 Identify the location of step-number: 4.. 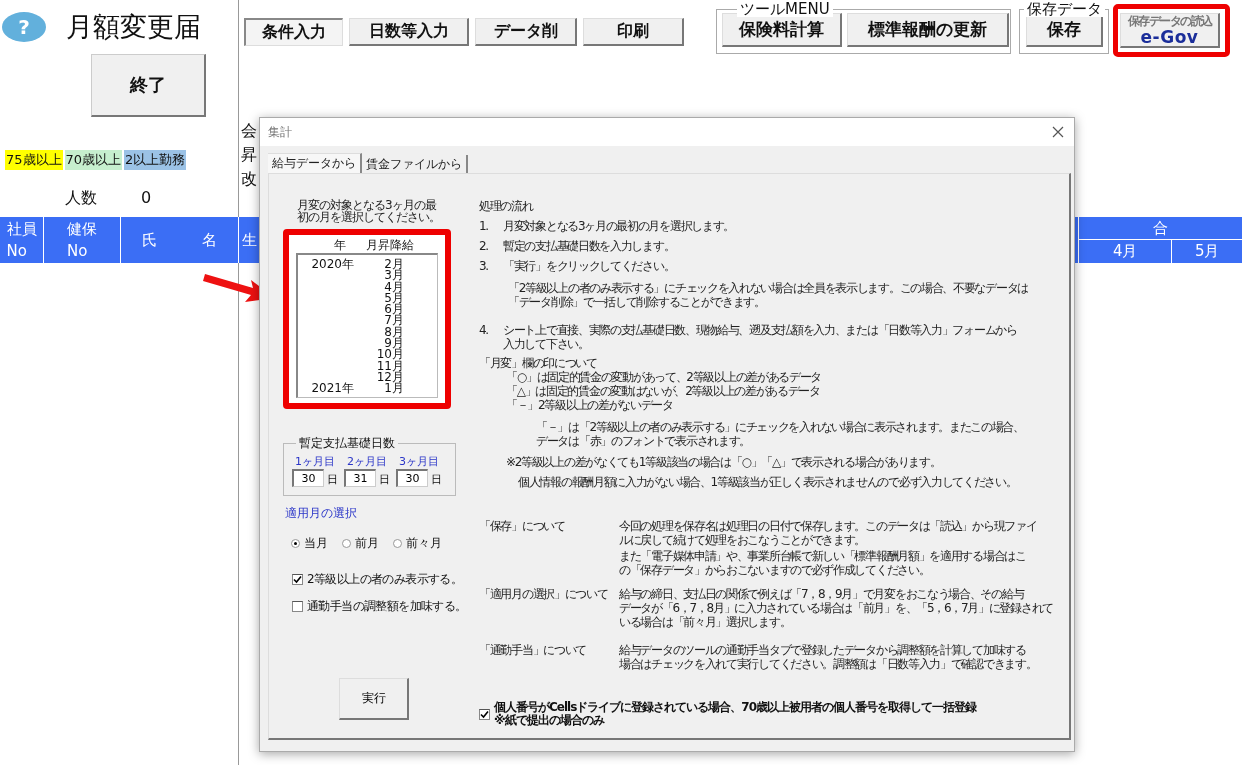
(484, 331).